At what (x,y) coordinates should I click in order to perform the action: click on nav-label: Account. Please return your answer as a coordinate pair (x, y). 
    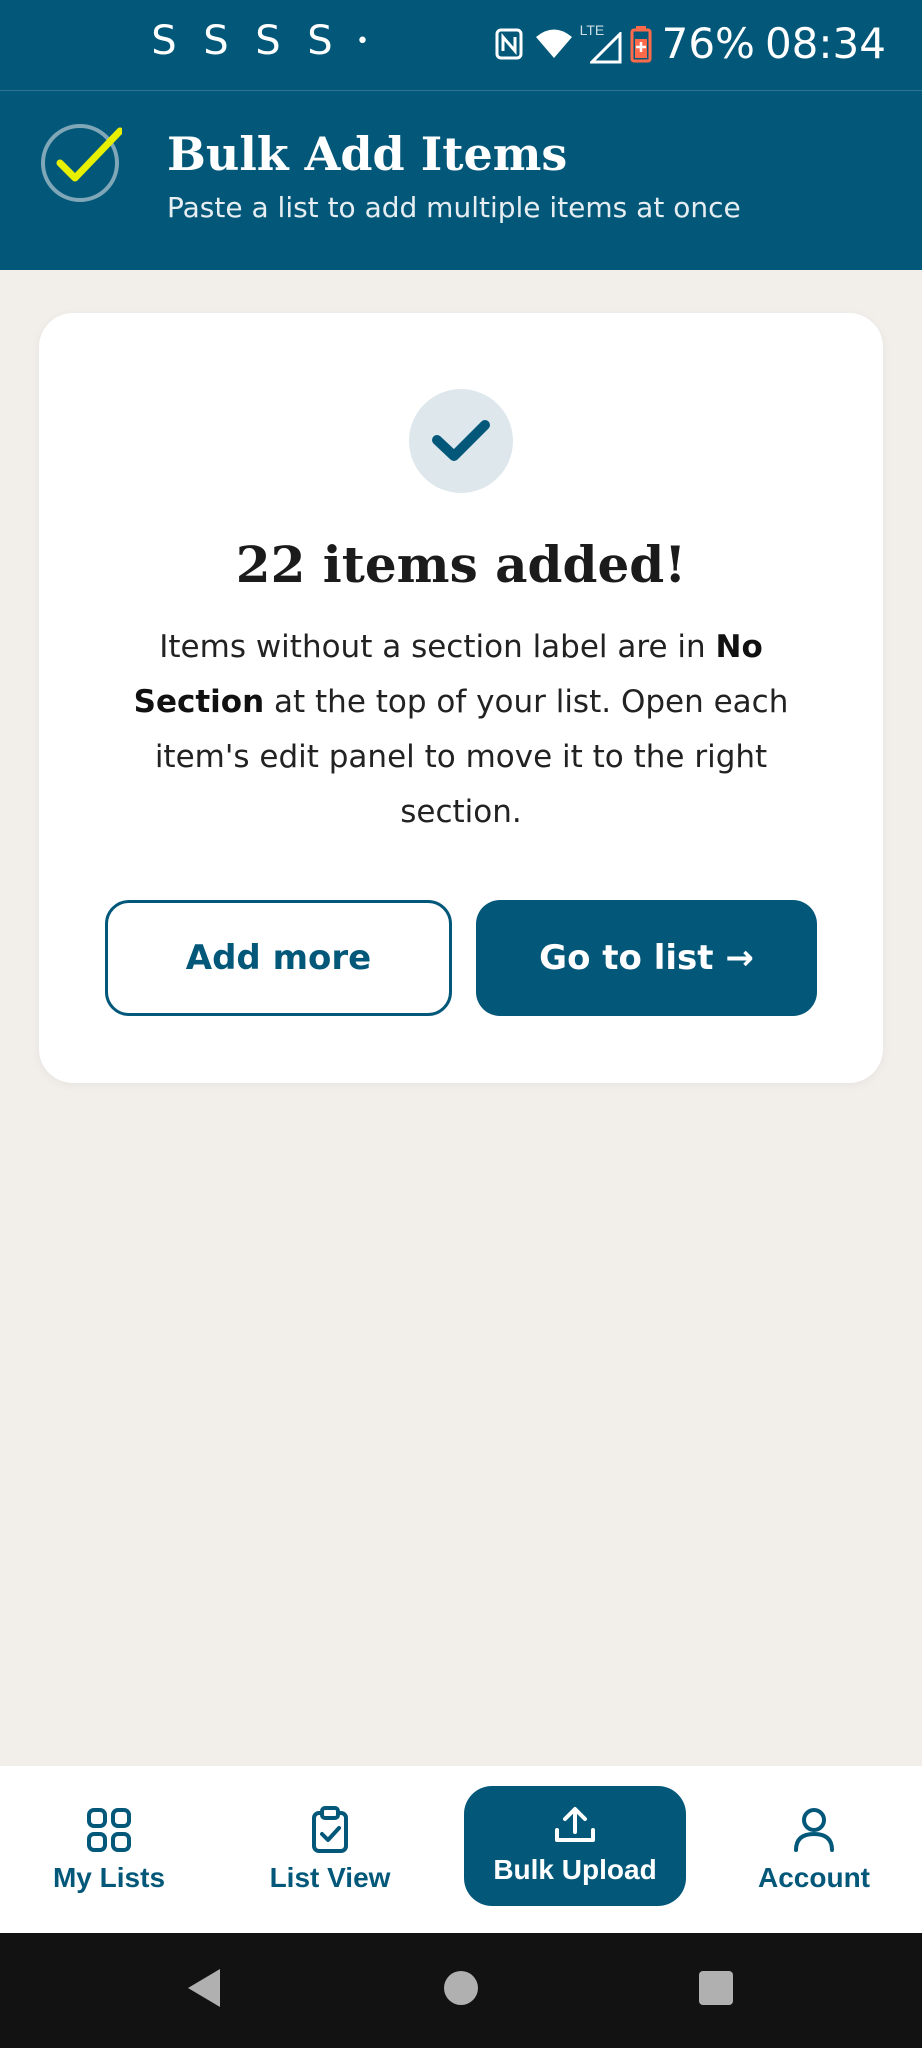
    Looking at the image, I should click on (814, 1877).